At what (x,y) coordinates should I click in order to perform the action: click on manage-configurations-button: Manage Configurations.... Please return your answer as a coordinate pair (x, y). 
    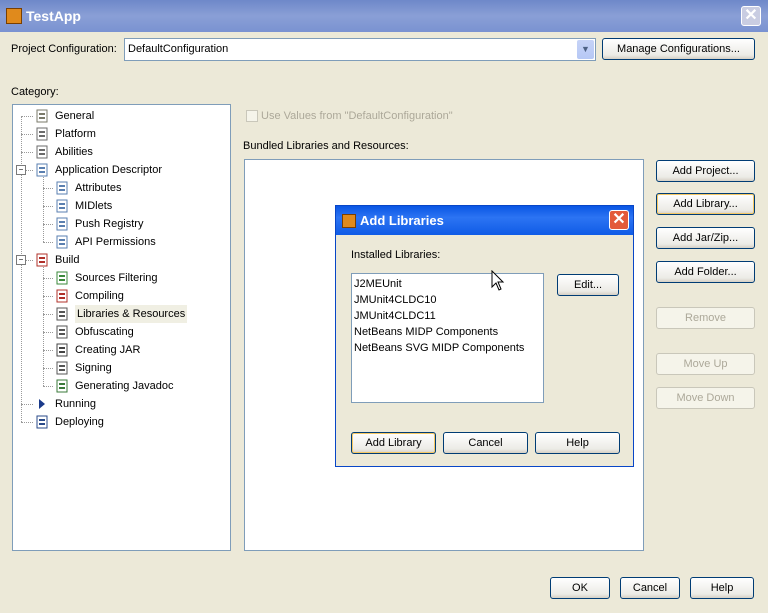
    Looking at the image, I should click on (678, 49).